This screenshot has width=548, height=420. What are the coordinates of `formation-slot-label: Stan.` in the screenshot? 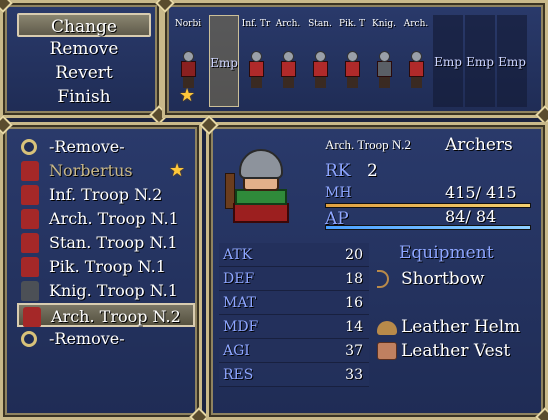 It's located at (320, 24).